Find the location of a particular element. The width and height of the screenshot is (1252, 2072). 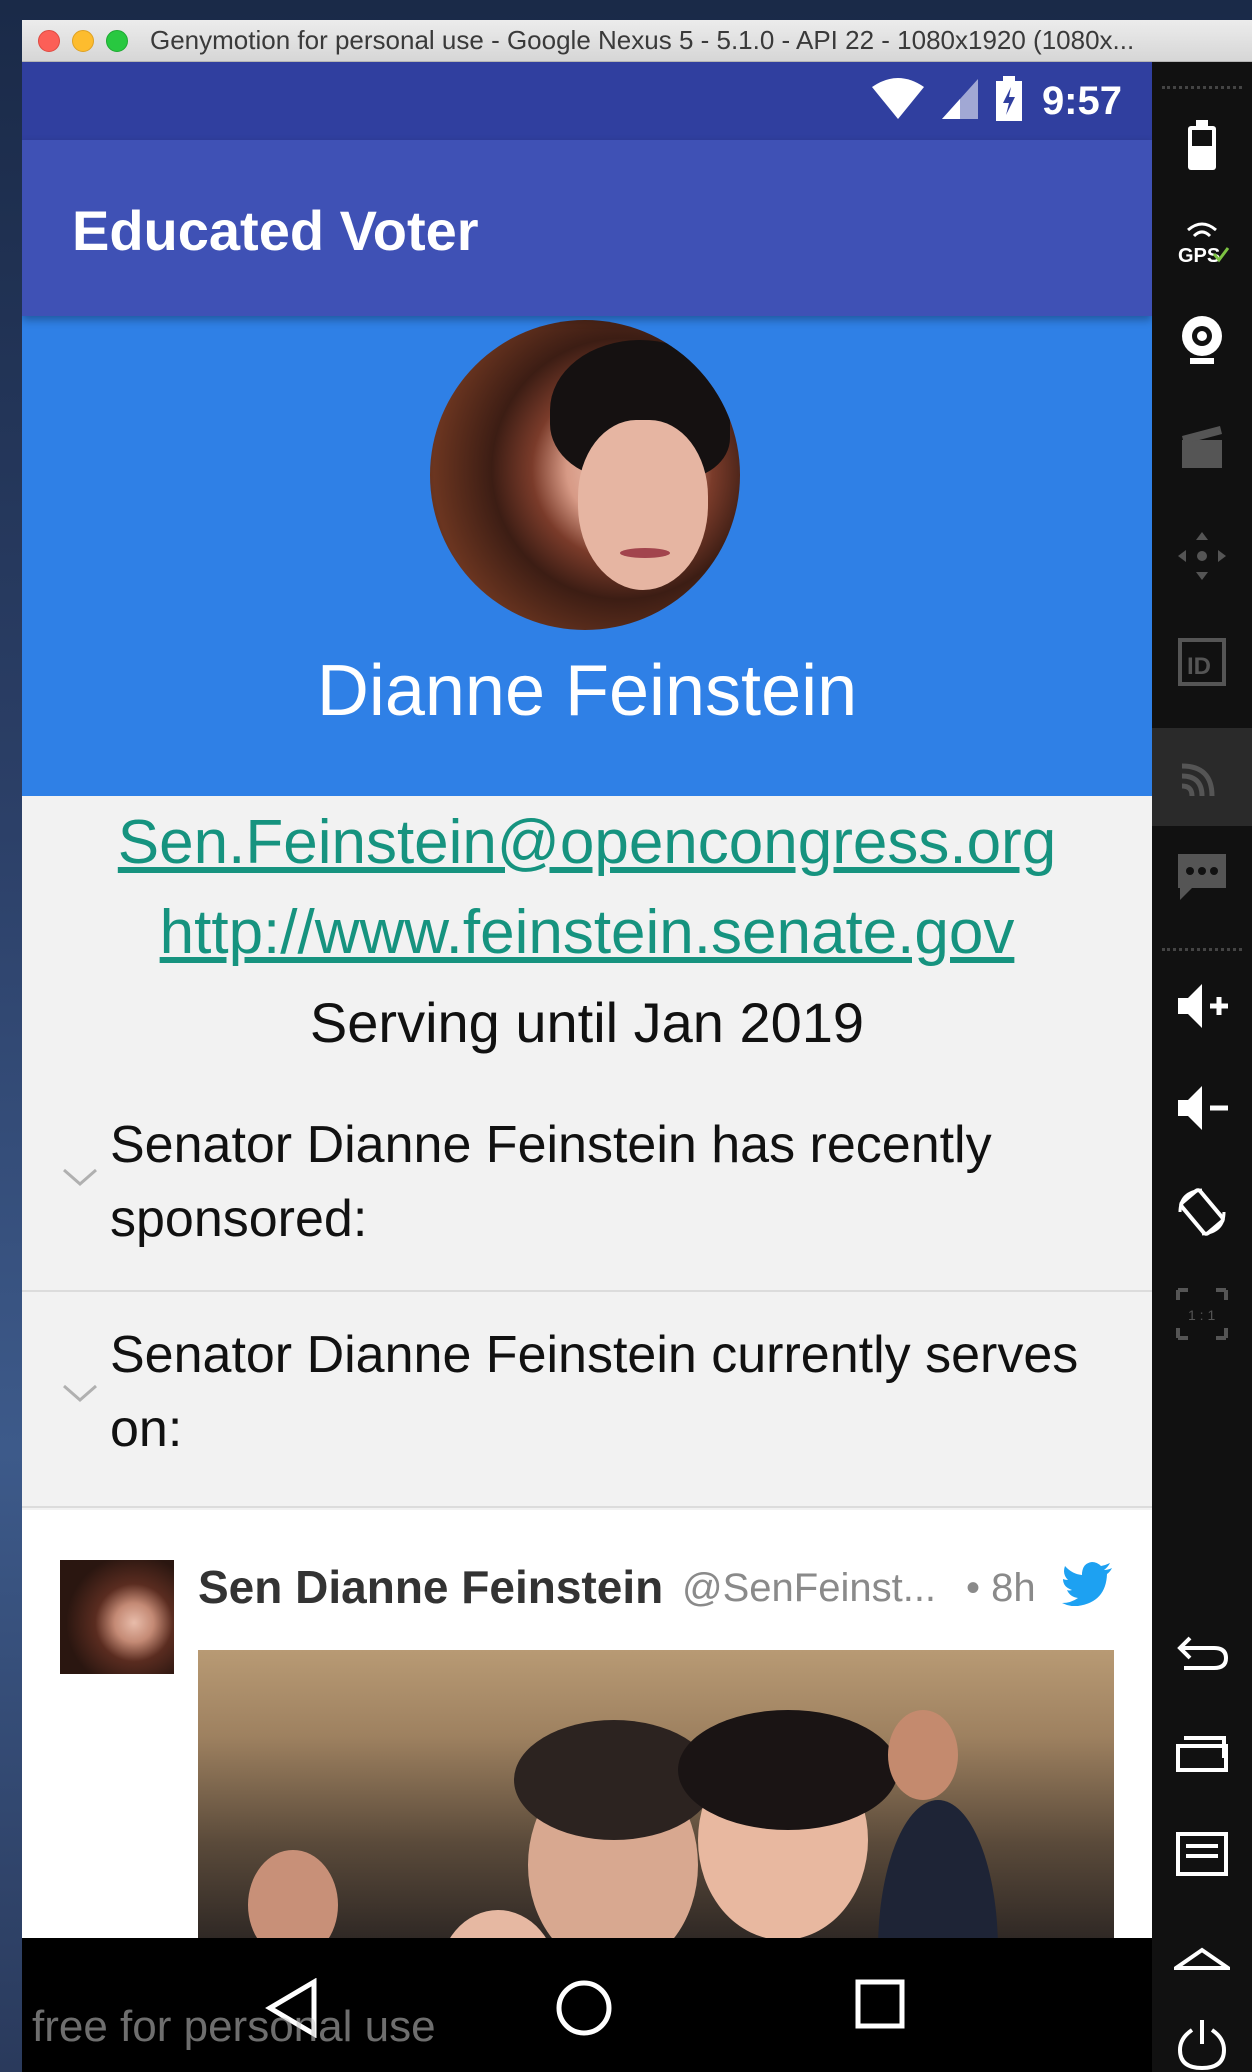

dpad-icon is located at coordinates (1202, 556).